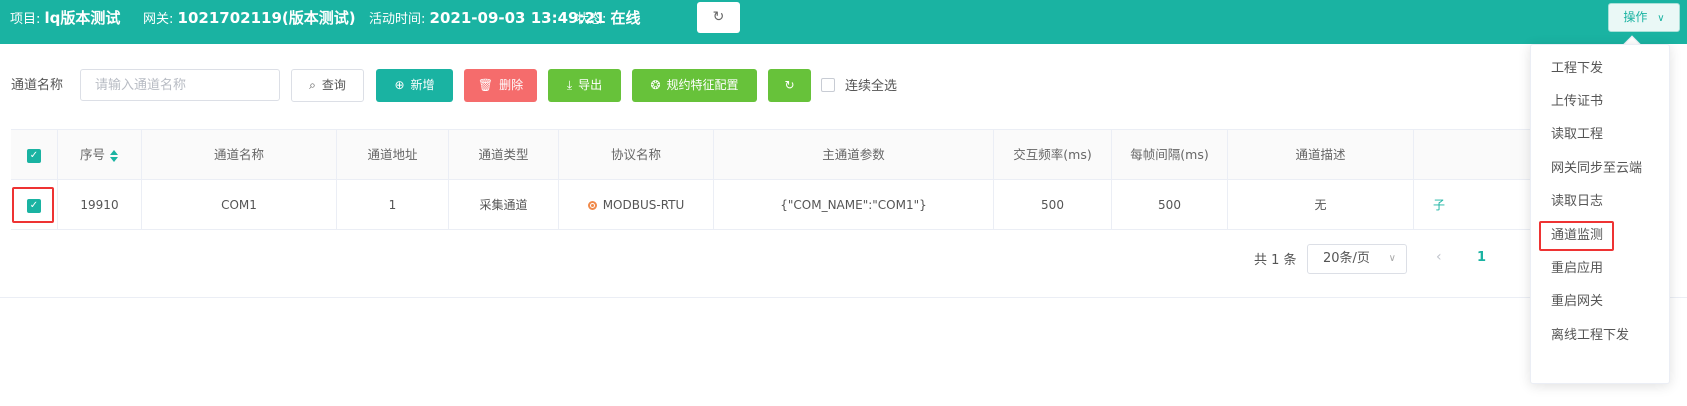  I want to click on cell-protocol-text: MODBUS-RTU, so click(643, 205).